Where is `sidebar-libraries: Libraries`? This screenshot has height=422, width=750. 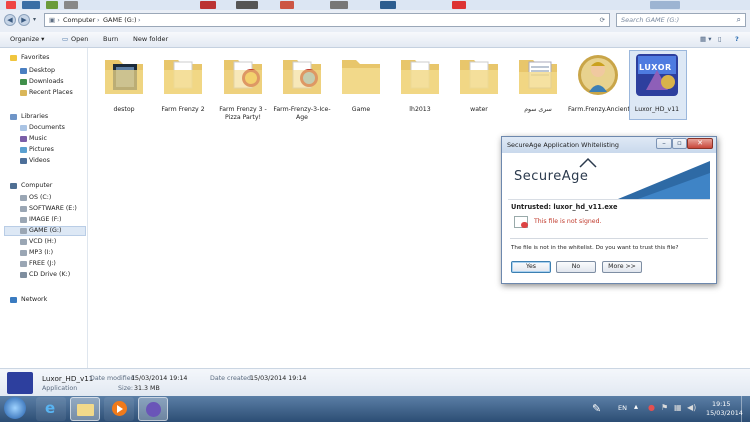
sidebar-libraries: Libraries is located at coordinates (34, 116).